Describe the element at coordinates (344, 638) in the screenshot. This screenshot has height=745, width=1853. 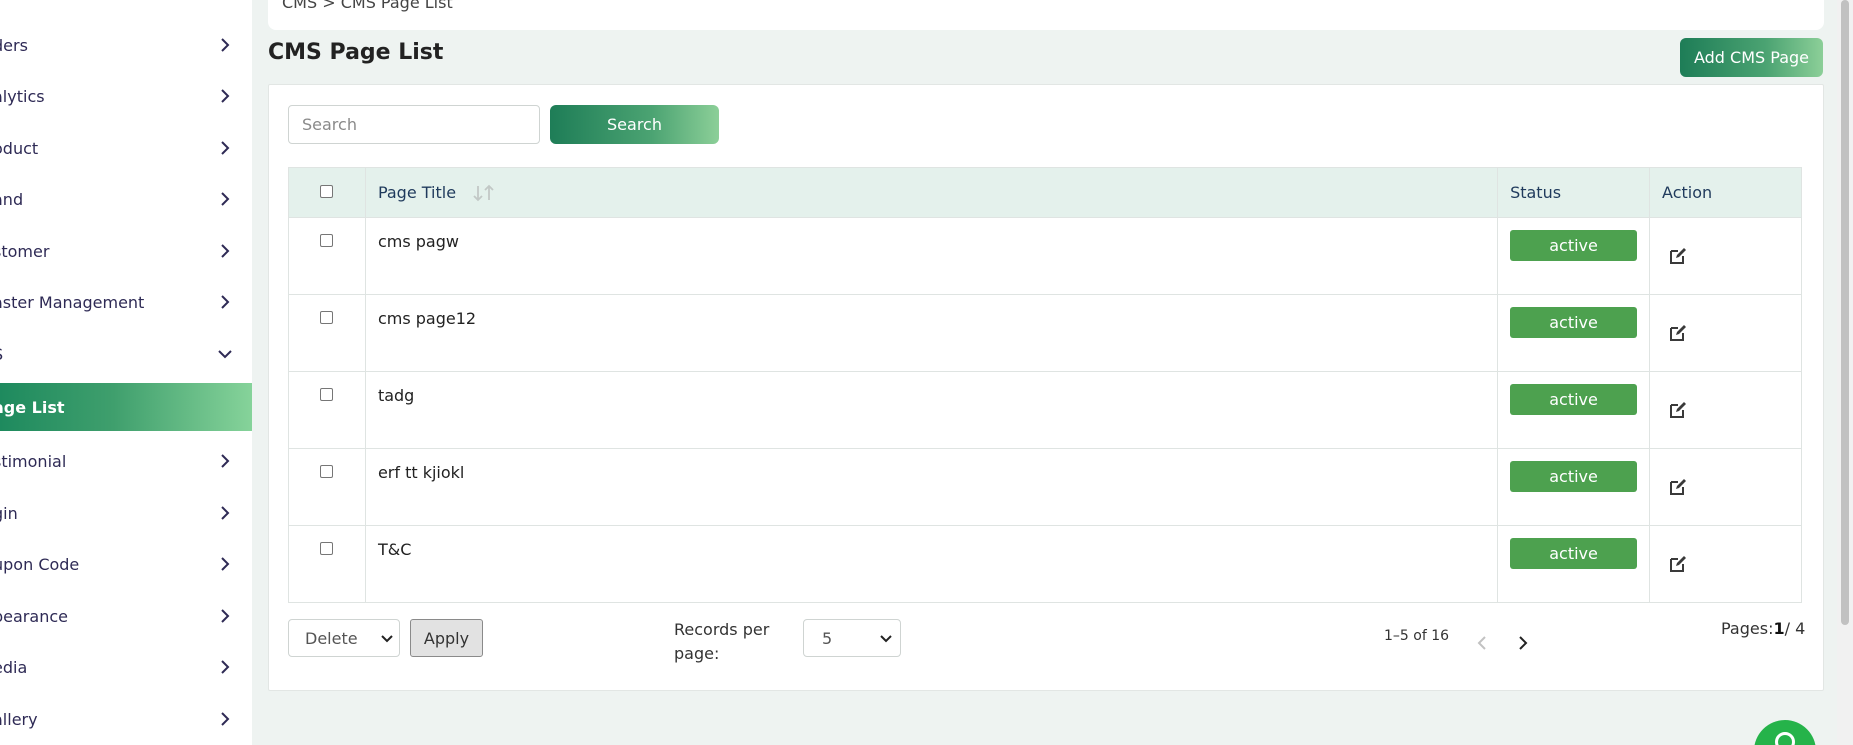
I see `bulk-action-select: Delete` at that location.